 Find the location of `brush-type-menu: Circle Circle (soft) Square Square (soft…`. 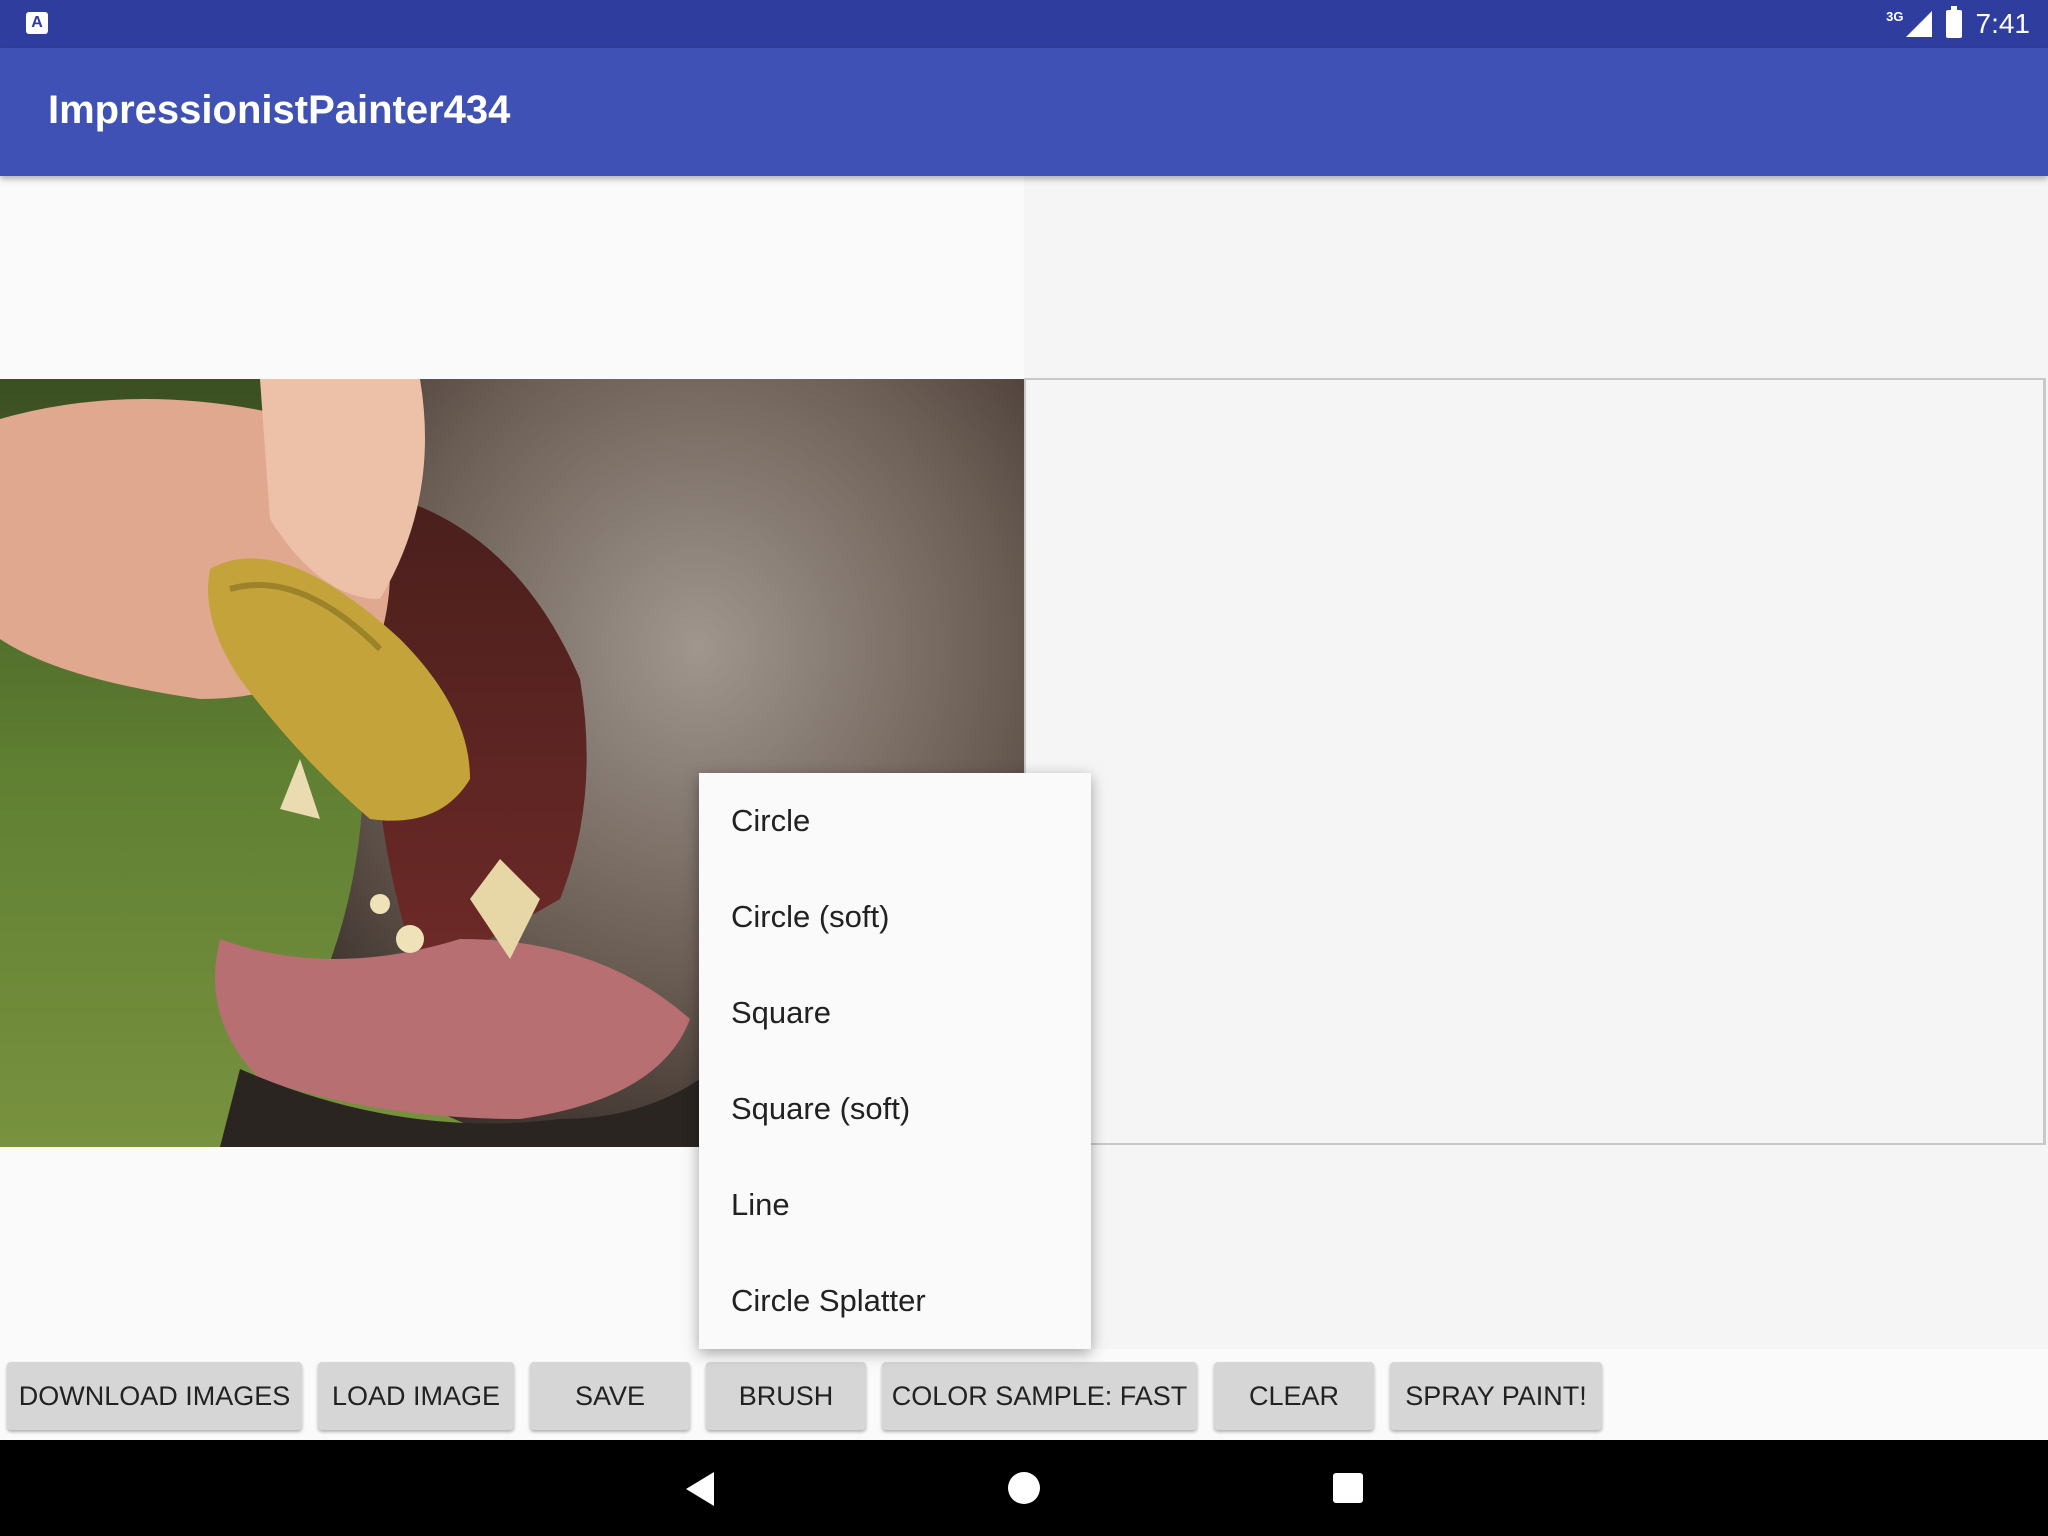

brush-type-menu: Circle Circle (soft) Square Square (soft… is located at coordinates (895, 1061).